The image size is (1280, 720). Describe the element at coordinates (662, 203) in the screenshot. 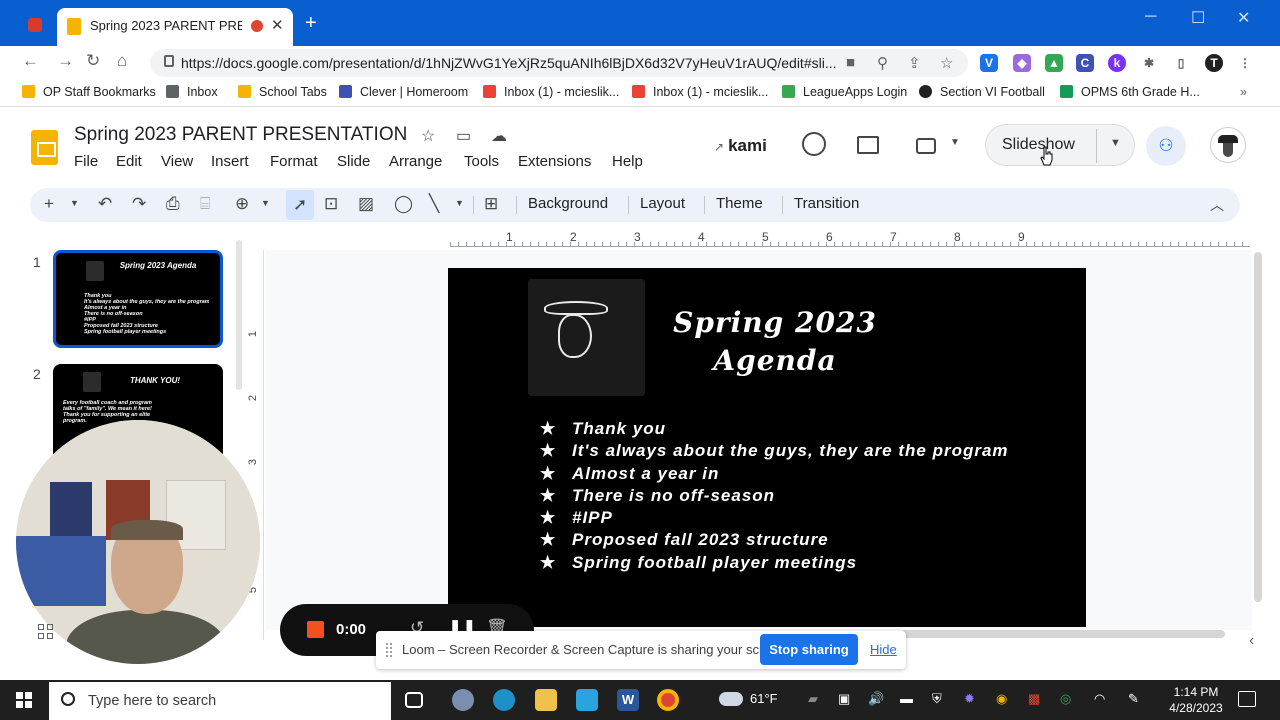

I see `layout-button: Layout` at that location.